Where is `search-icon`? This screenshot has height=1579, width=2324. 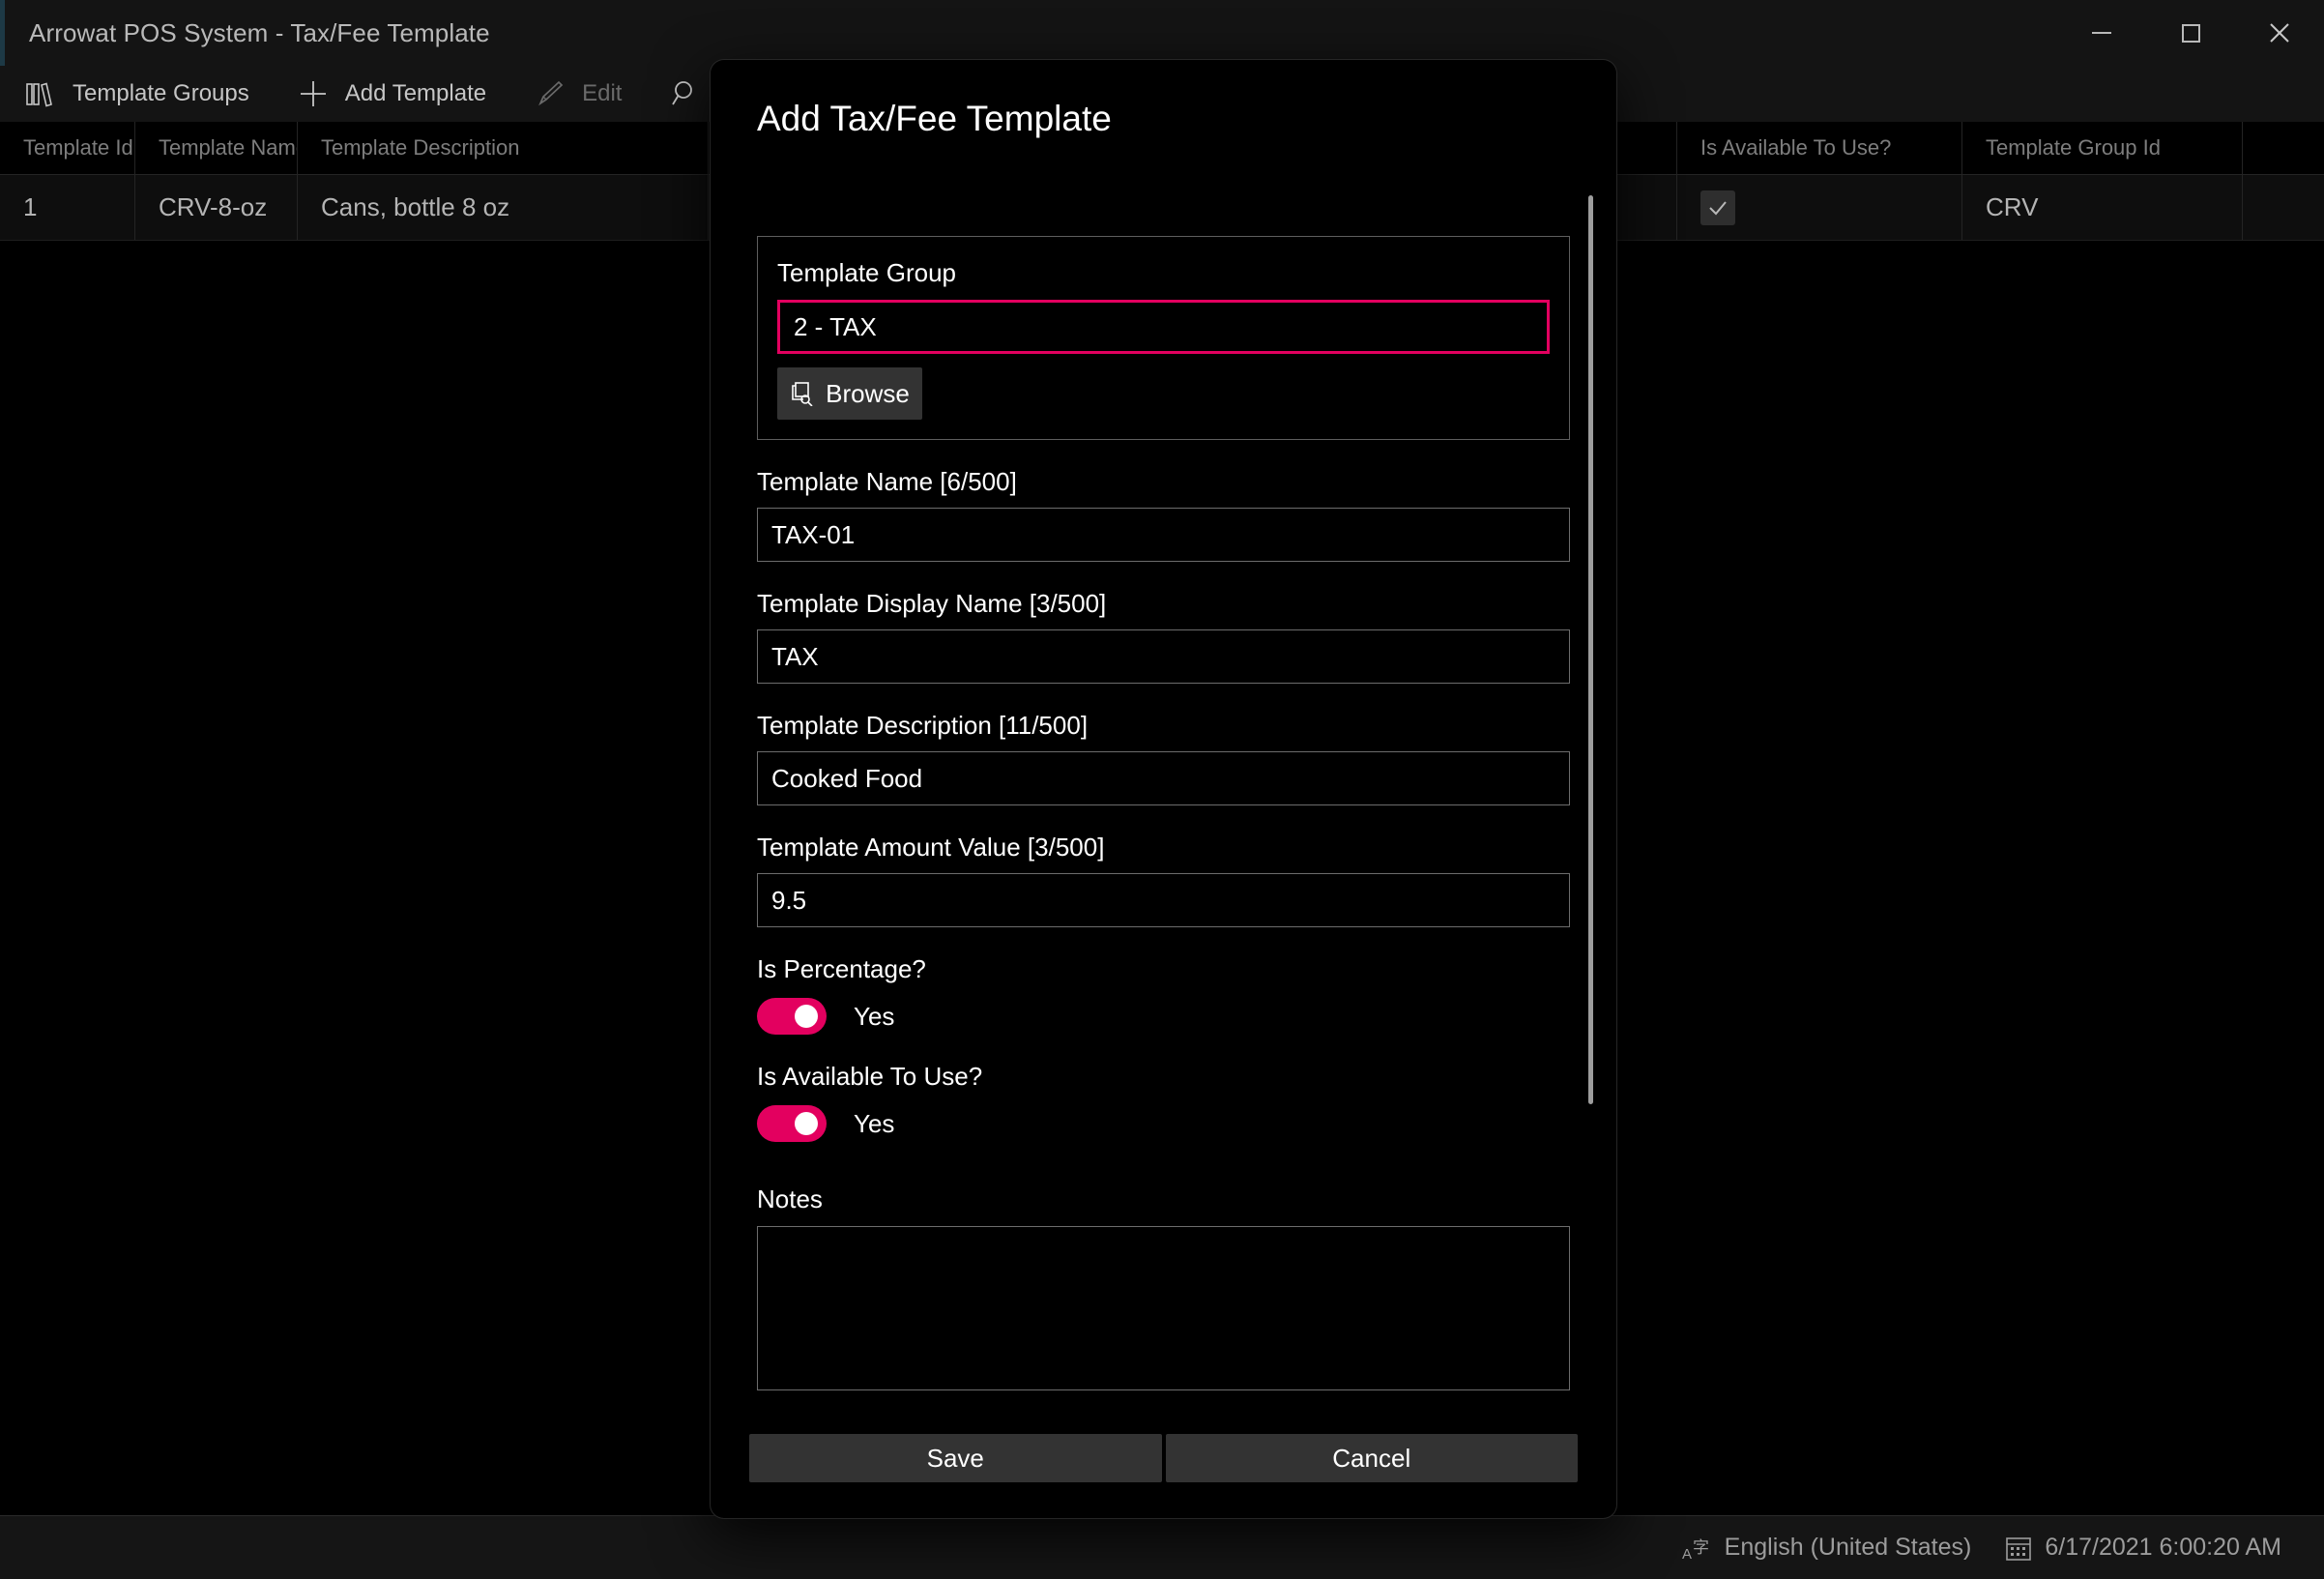 search-icon is located at coordinates (685, 93).